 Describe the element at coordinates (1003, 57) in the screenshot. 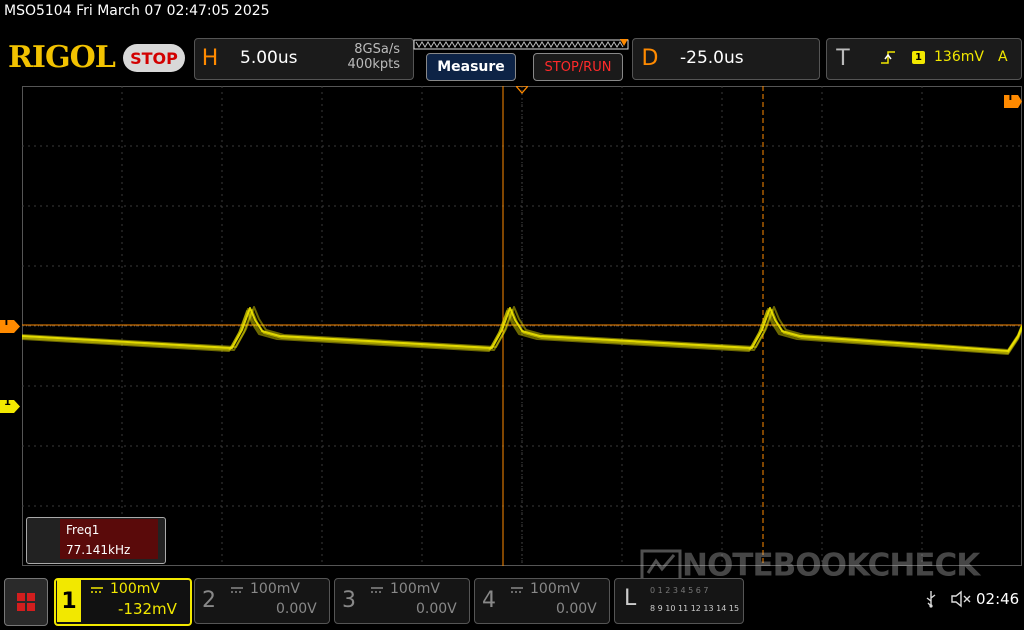

I see `trigger-mode: A` at that location.